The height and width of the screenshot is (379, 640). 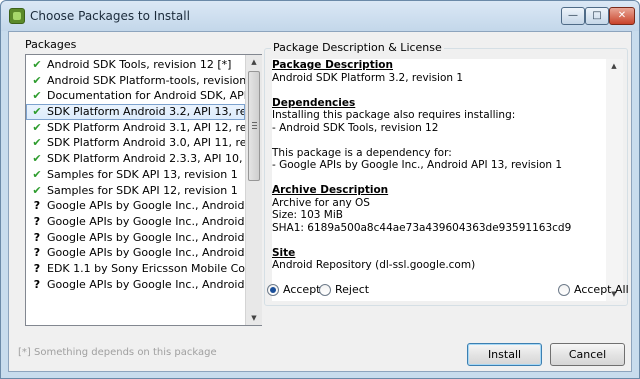 What do you see at coordinates (330, 190) in the screenshot?
I see `section-heading: Archive Description` at bounding box center [330, 190].